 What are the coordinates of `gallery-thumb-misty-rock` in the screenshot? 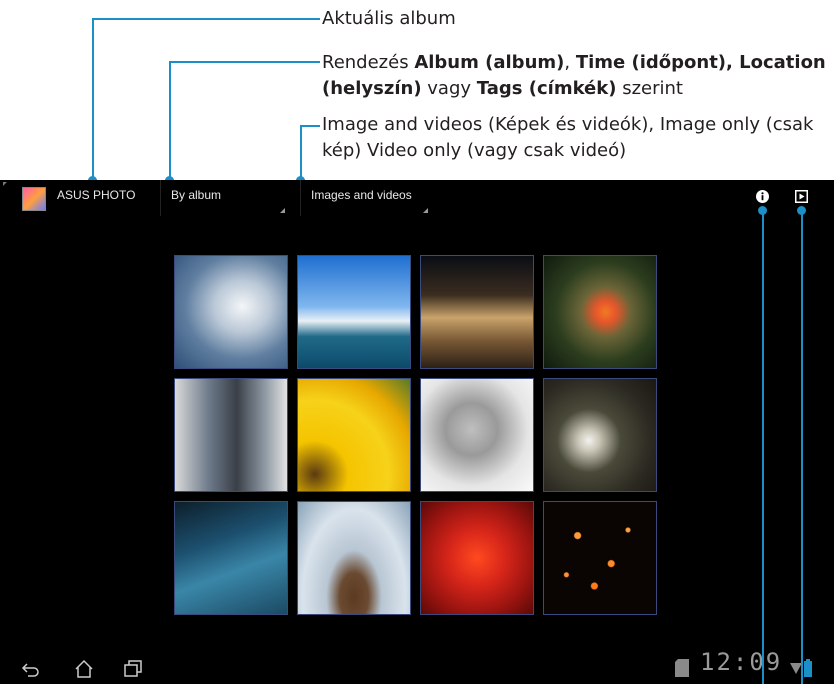 It's located at (354, 558).